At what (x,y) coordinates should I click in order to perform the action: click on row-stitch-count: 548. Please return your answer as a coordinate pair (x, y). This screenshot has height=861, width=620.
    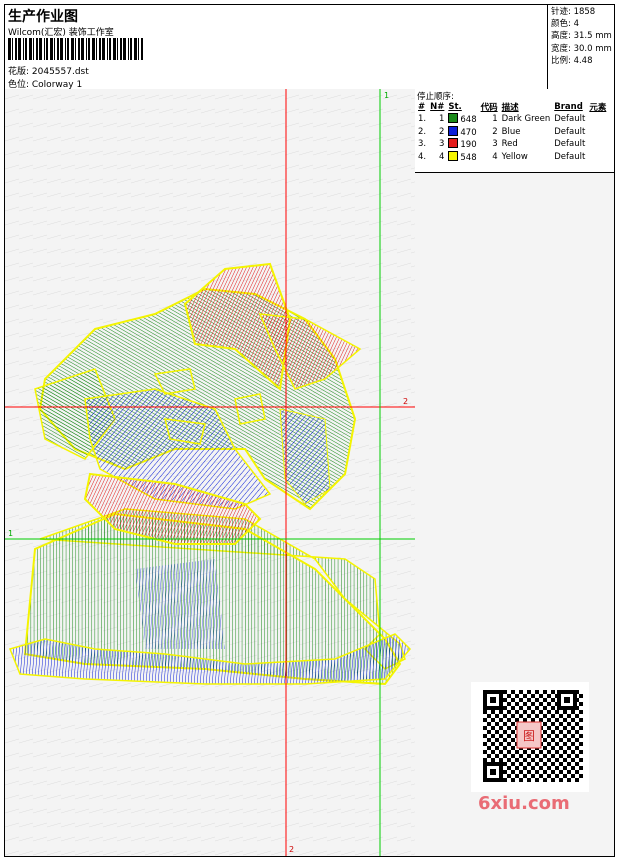
    Looking at the image, I should click on (468, 157).